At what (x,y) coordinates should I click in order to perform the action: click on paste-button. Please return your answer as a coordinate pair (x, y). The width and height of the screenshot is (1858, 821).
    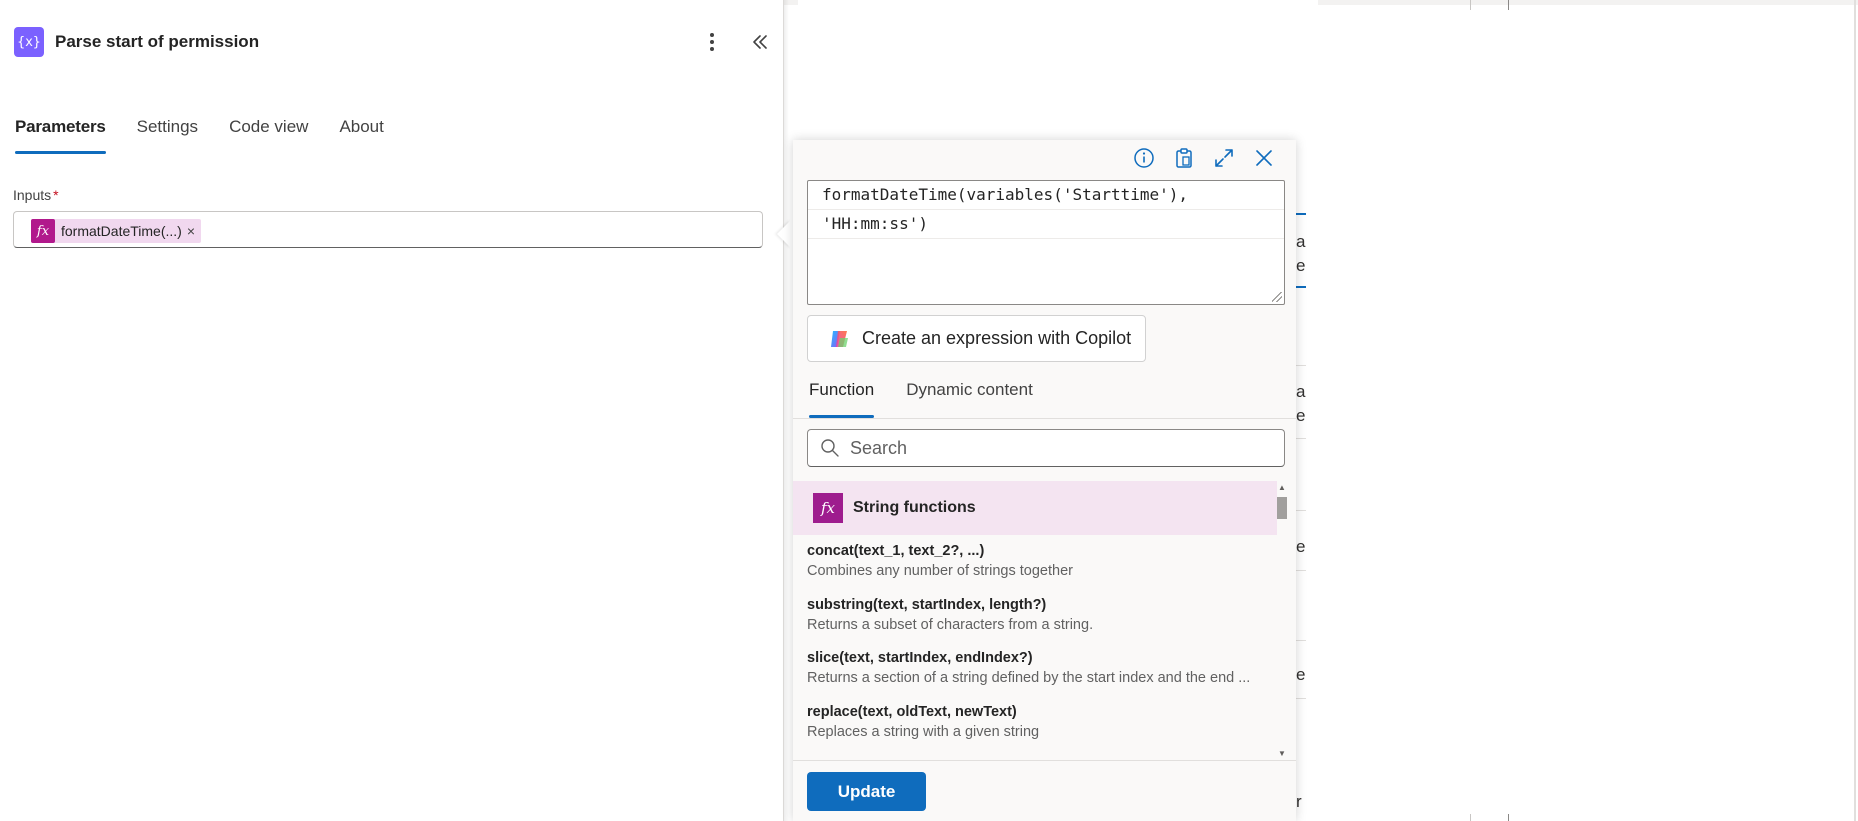
    Looking at the image, I should click on (1184, 158).